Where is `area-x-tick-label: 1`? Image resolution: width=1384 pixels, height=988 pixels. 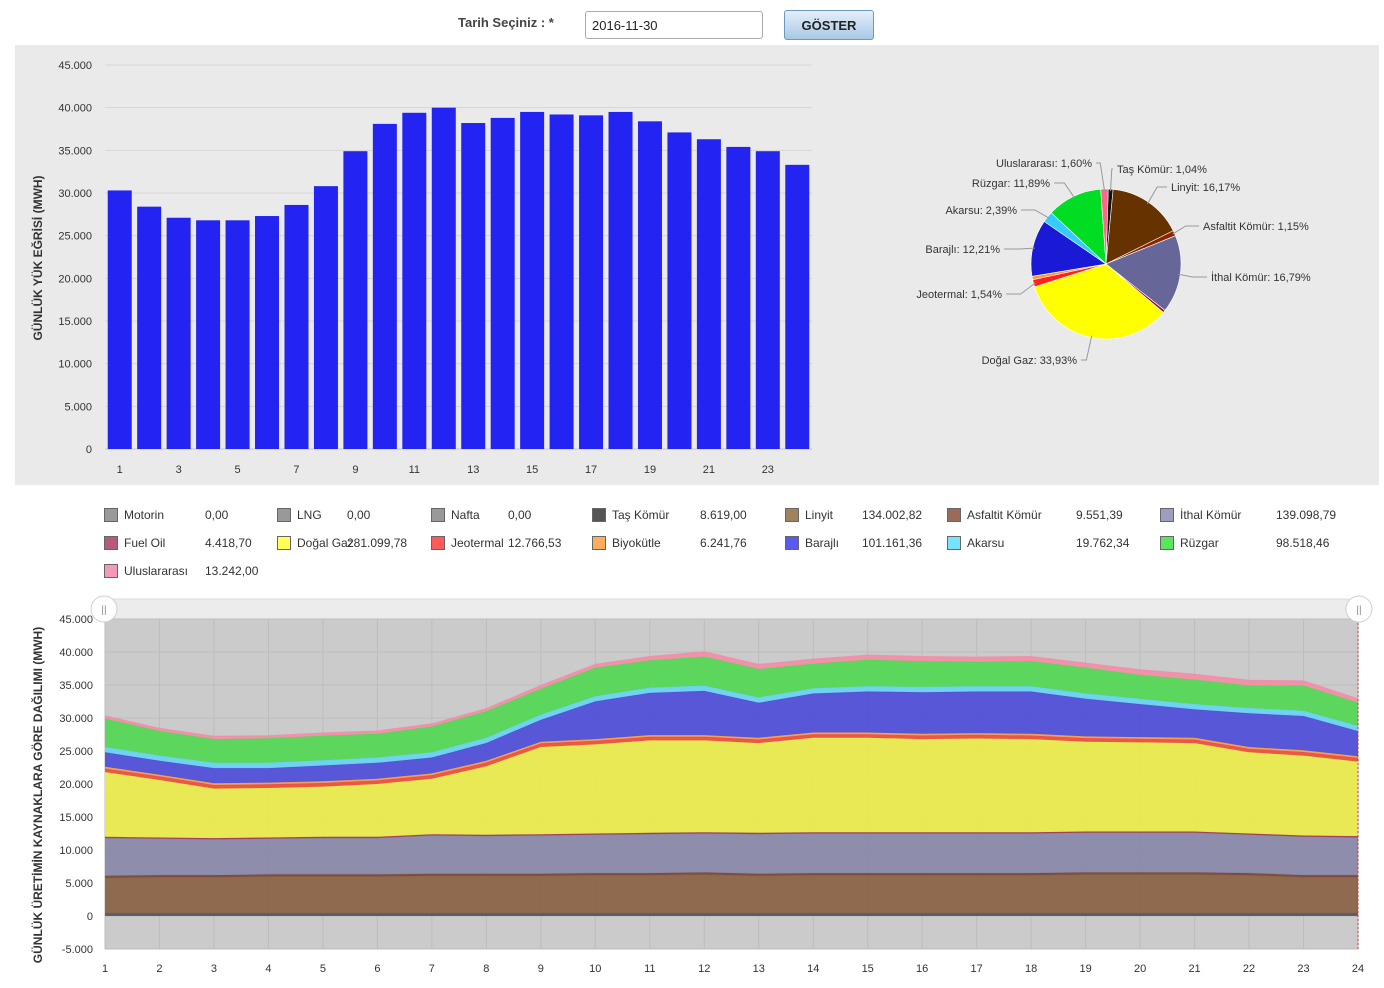 area-x-tick-label: 1 is located at coordinates (105, 969).